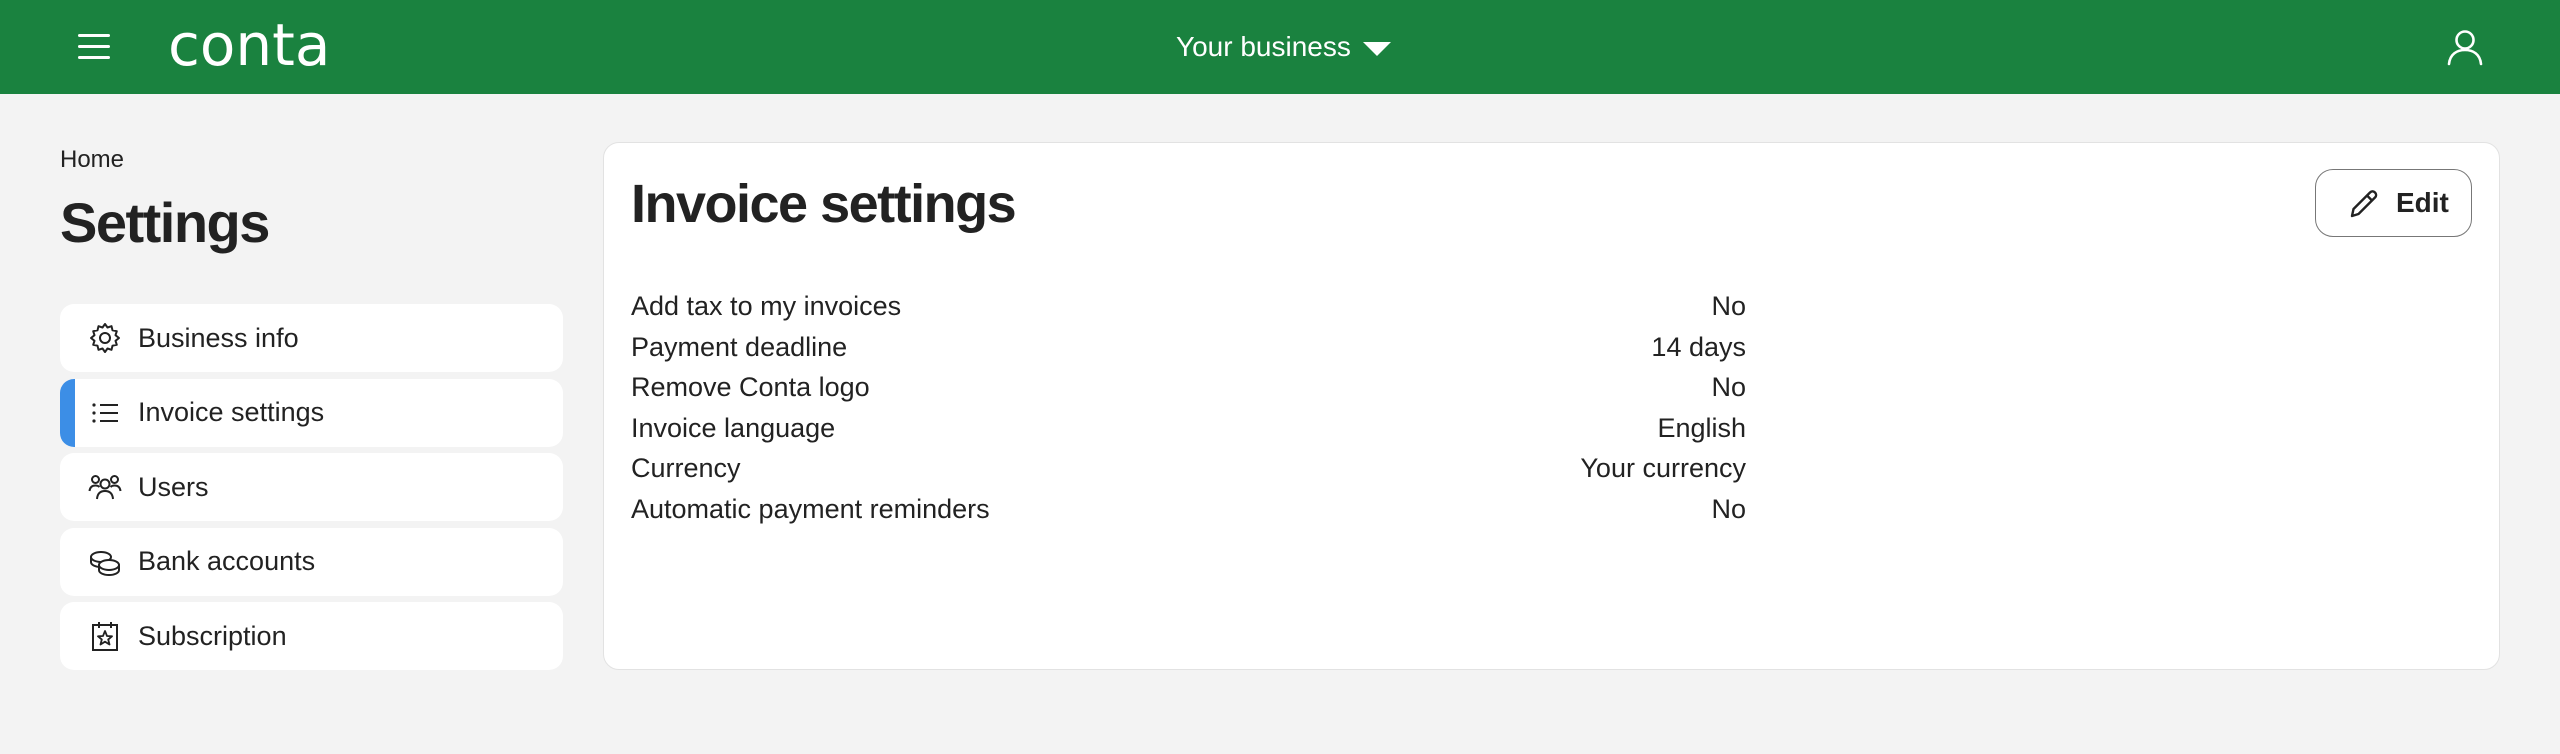  I want to click on setting-label: Payment deadline, so click(739, 346).